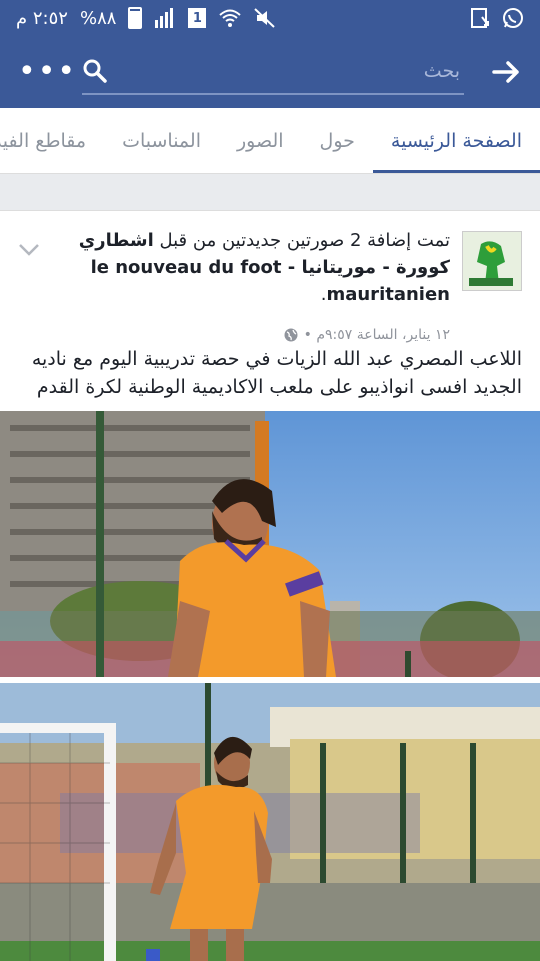 The width and height of the screenshot is (540, 961). I want to click on tab-photos: الصور, so click(260, 140).